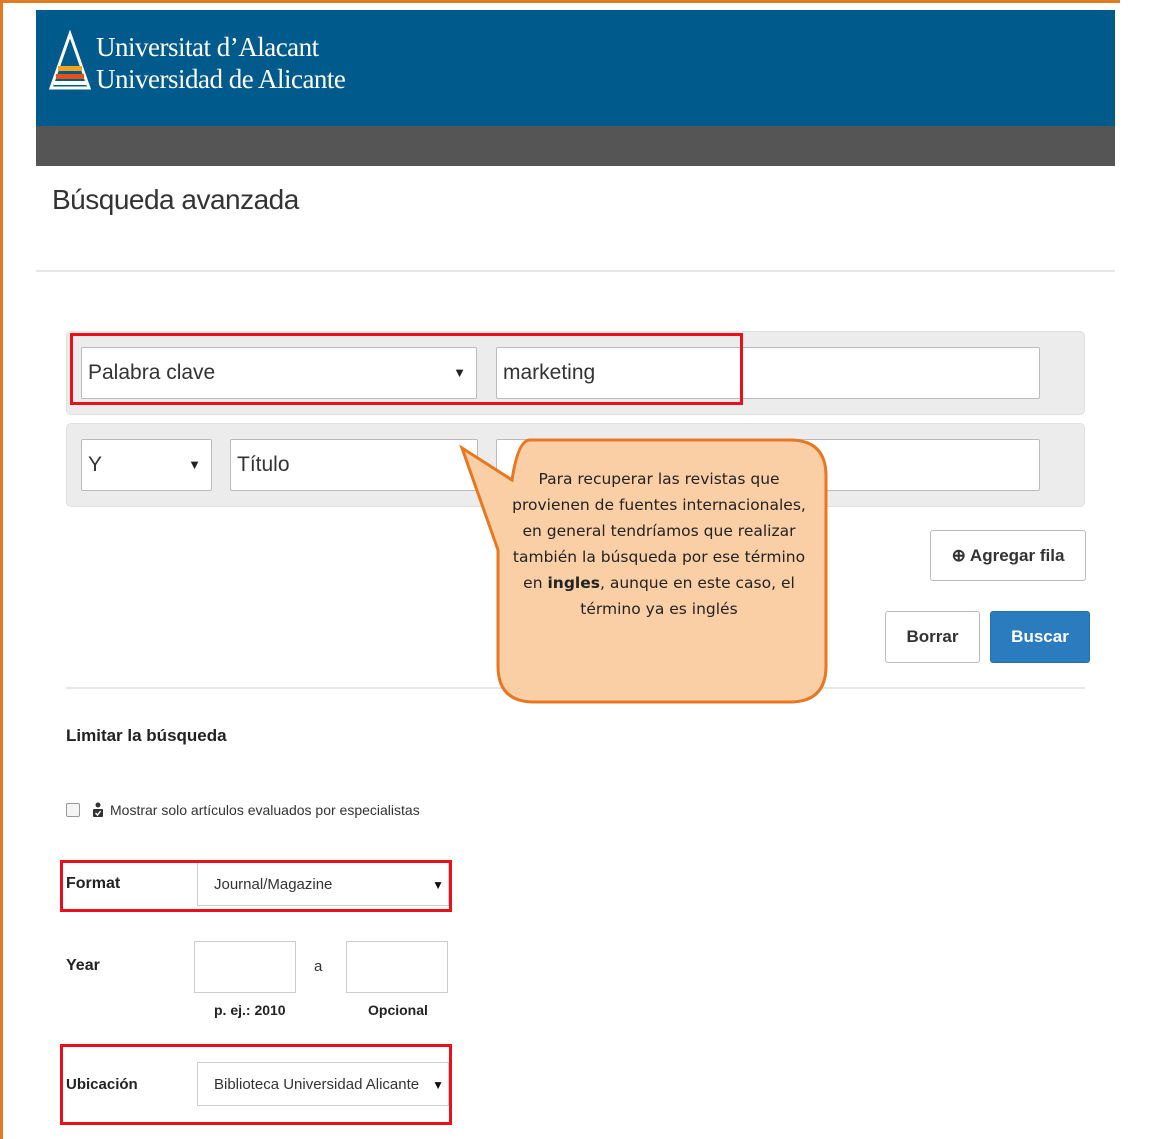  What do you see at coordinates (406, 369) in the screenshot?
I see `highlight-keyword-row` at bounding box center [406, 369].